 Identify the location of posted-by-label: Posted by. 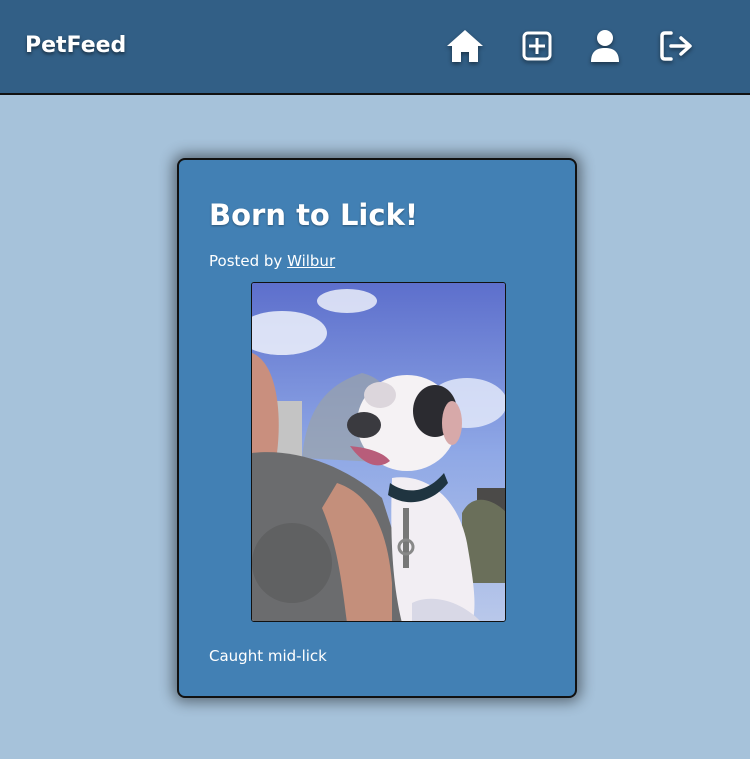
(248, 261).